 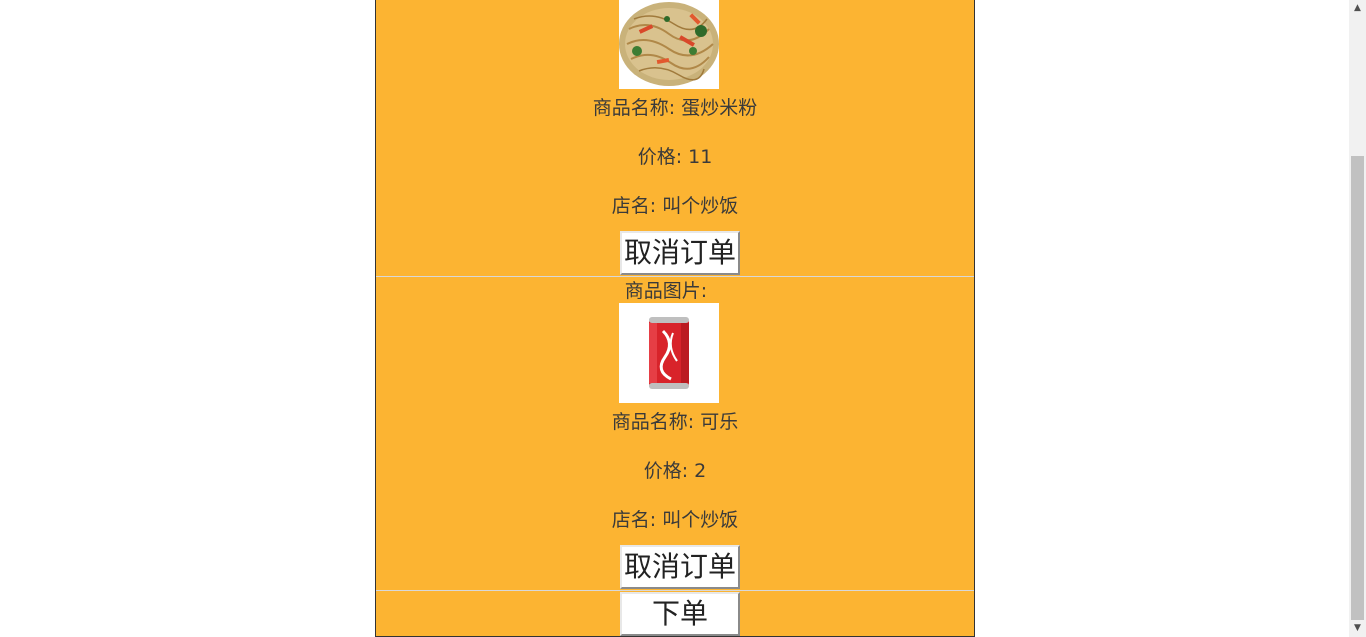 What do you see at coordinates (675, 422) in the screenshot?
I see `product-name: 商品名称: 可乐` at bounding box center [675, 422].